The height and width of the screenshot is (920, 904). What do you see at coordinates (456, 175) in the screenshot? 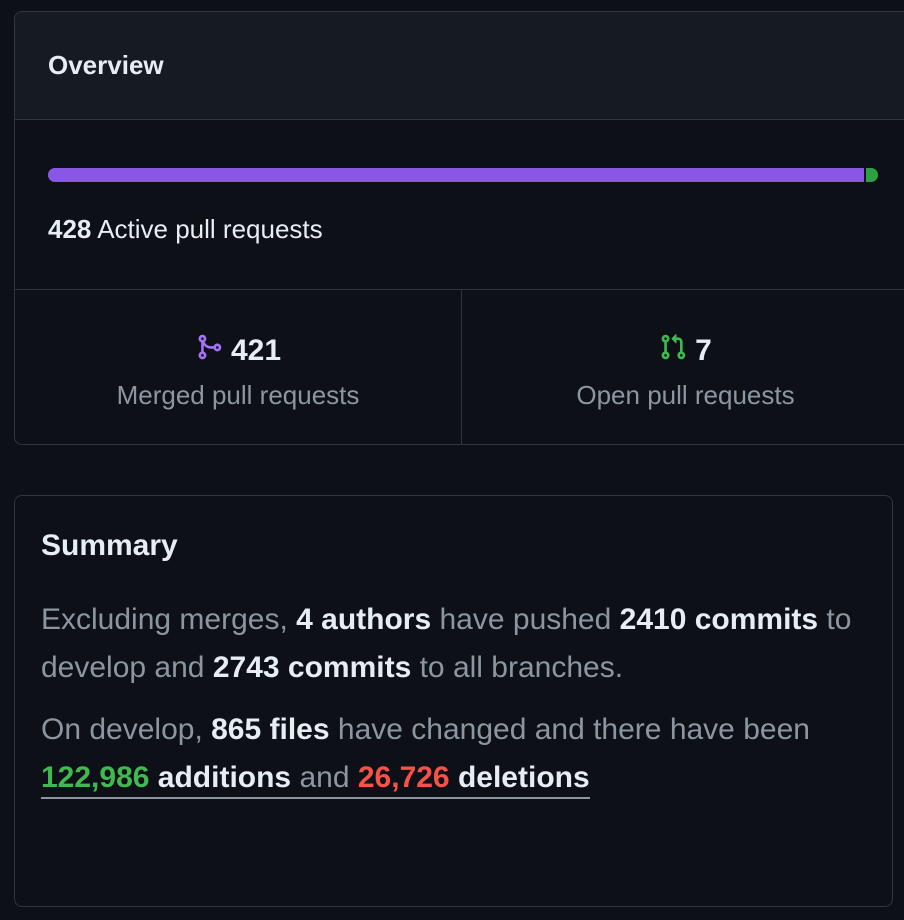
I see `merged-progress-fill` at bounding box center [456, 175].